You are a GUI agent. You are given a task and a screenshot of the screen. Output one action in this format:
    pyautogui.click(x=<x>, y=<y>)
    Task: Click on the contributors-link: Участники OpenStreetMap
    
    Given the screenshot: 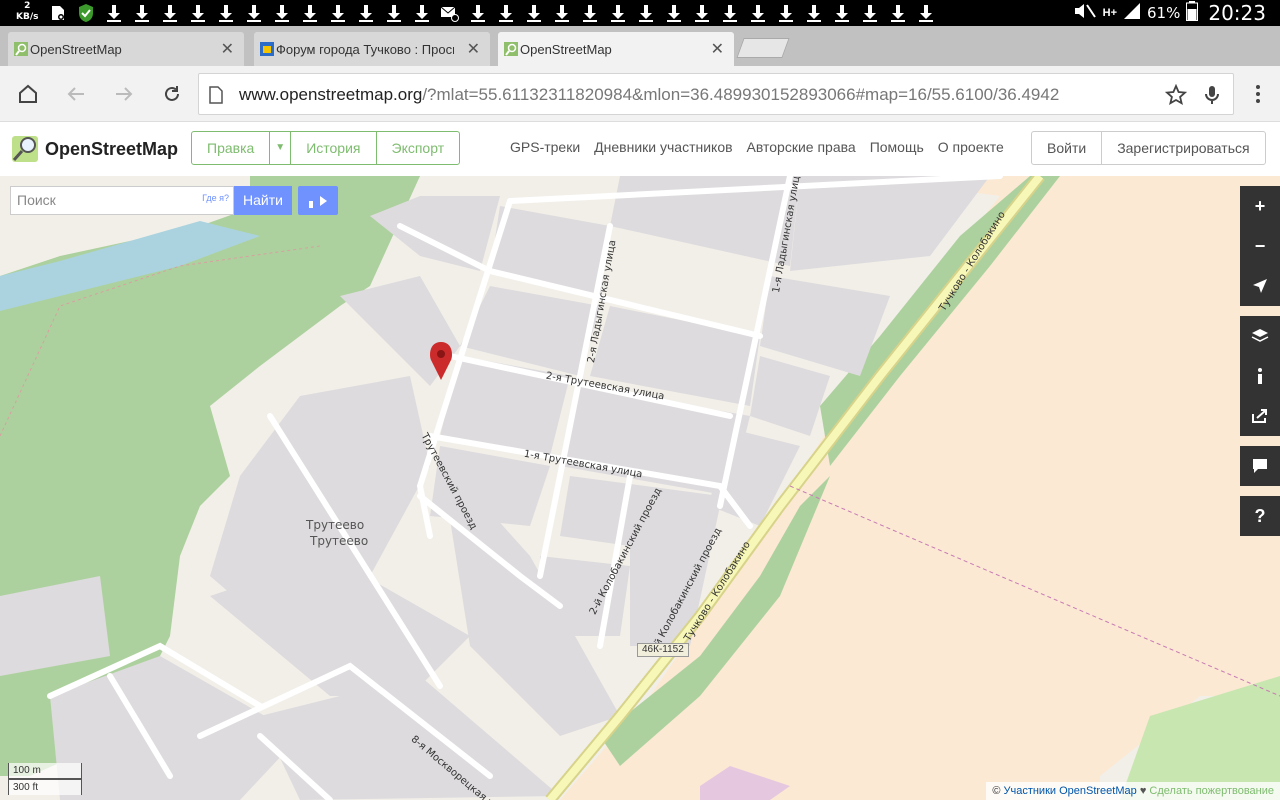 What is the action you would take?
    pyautogui.click(x=1069, y=791)
    